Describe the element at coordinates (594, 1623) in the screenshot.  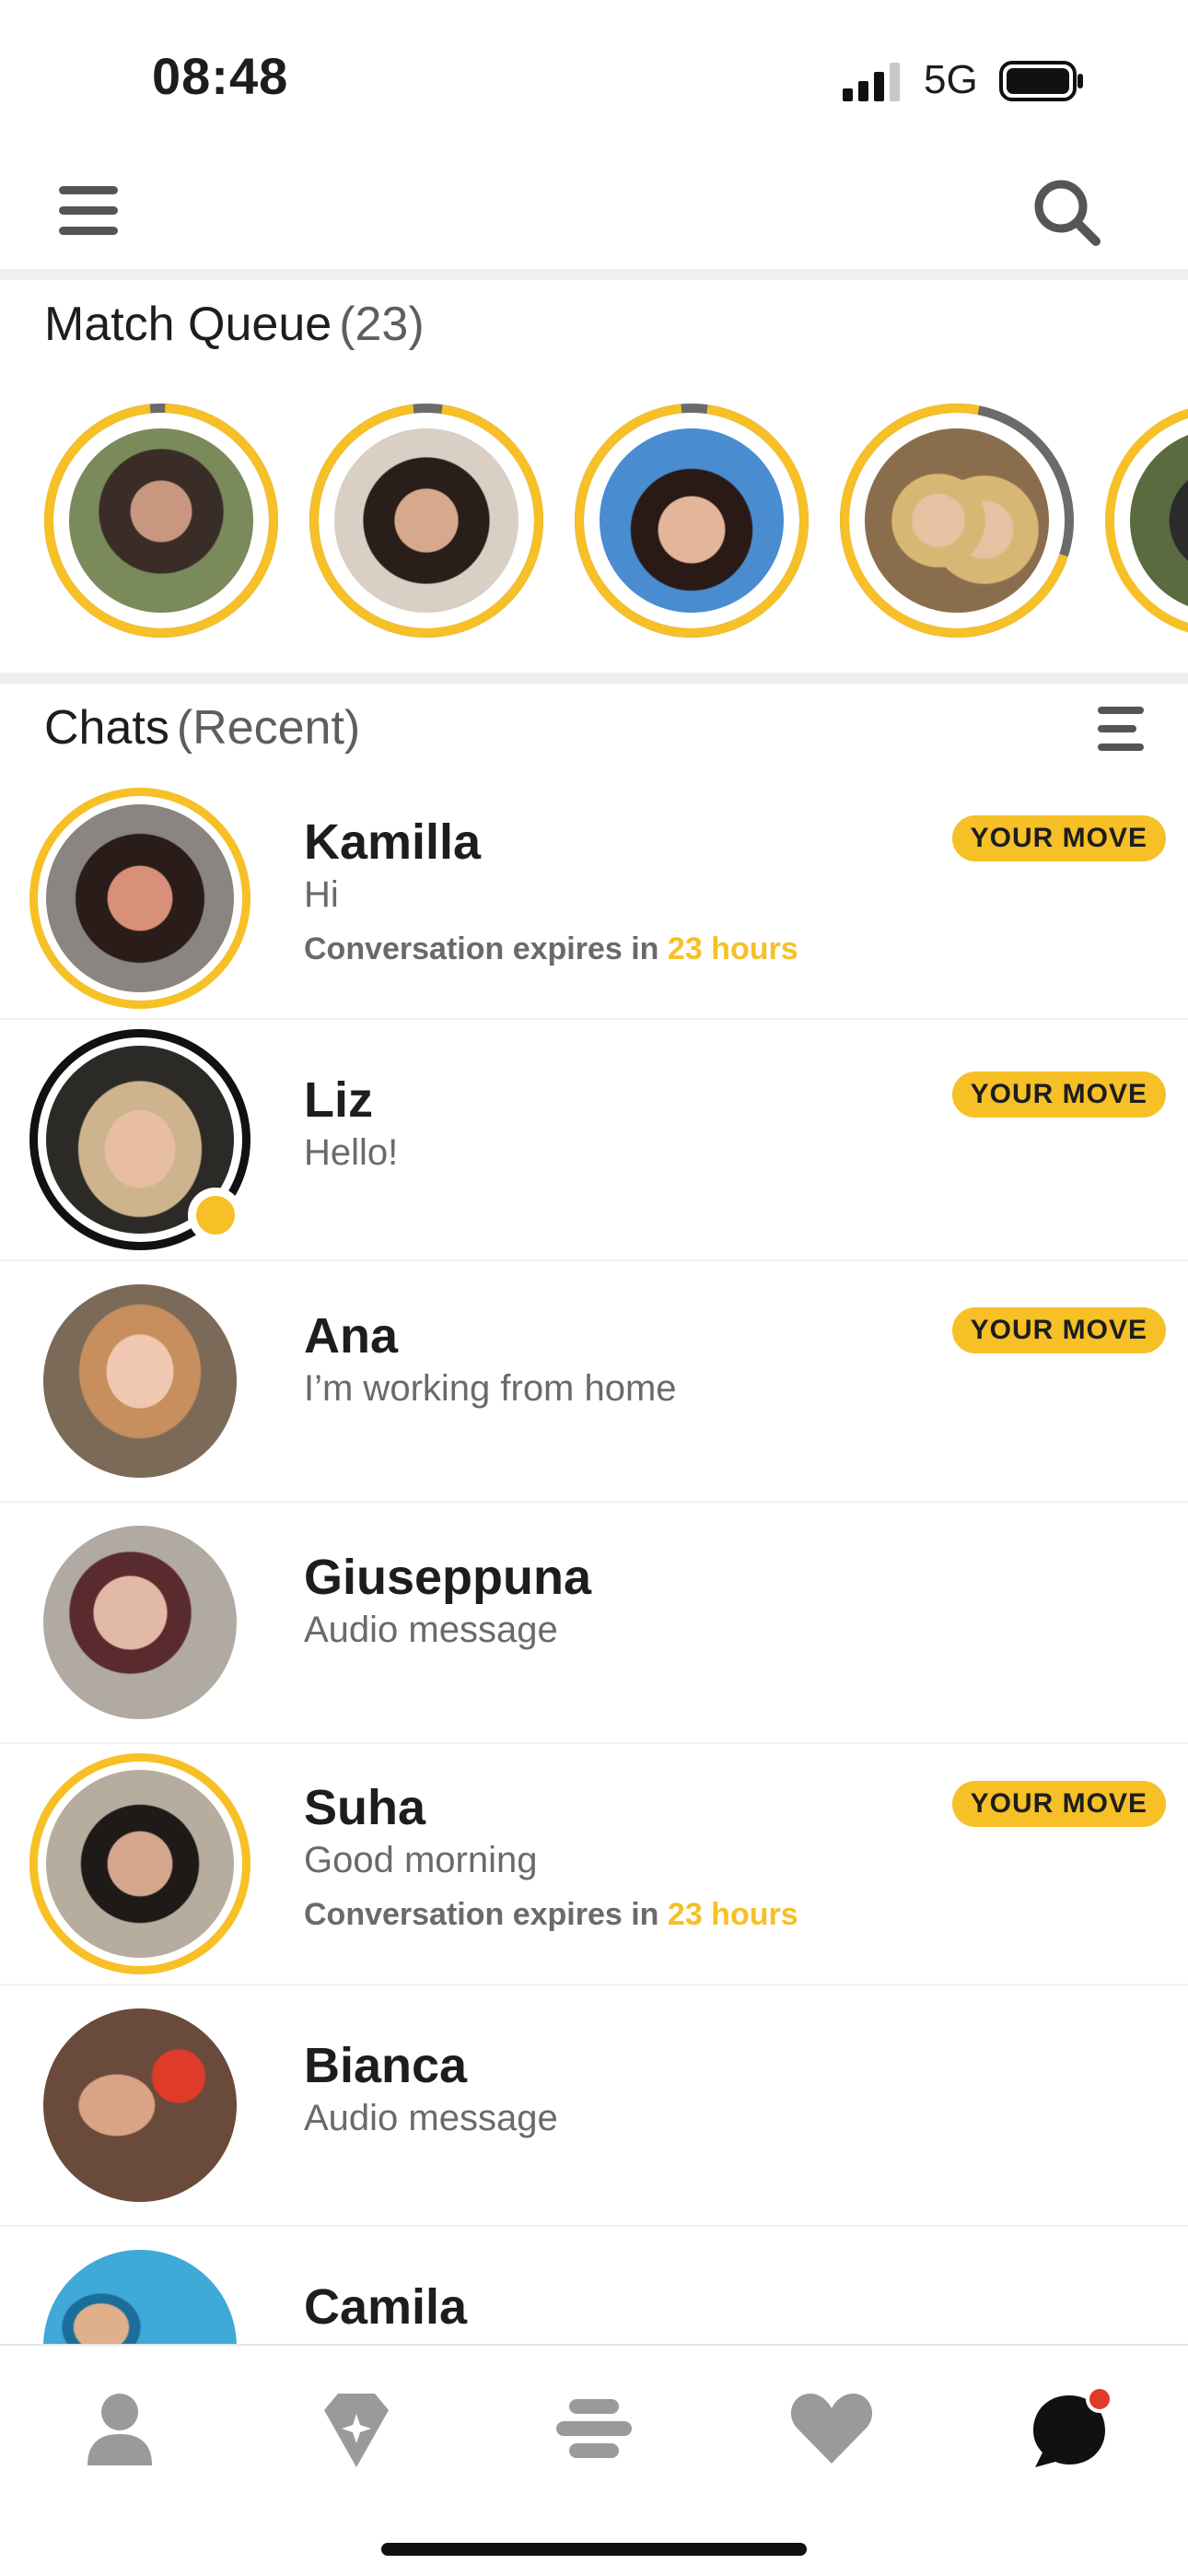
I see `chat-row-giuseppuna: Giuseppuna Audio message` at that location.